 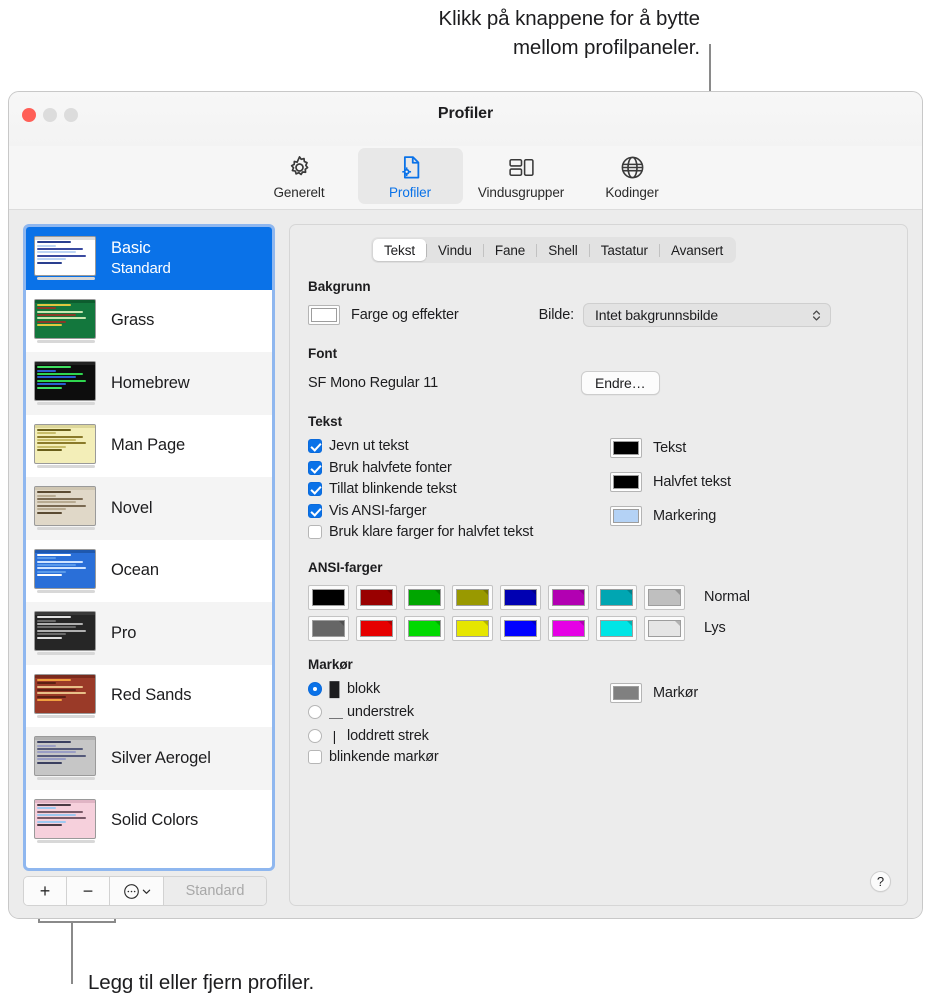 What do you see at coordinates (459, 689) in the screenshot?
I see `cursor-option-row: █ blokk` at bounding box center [459, 689].